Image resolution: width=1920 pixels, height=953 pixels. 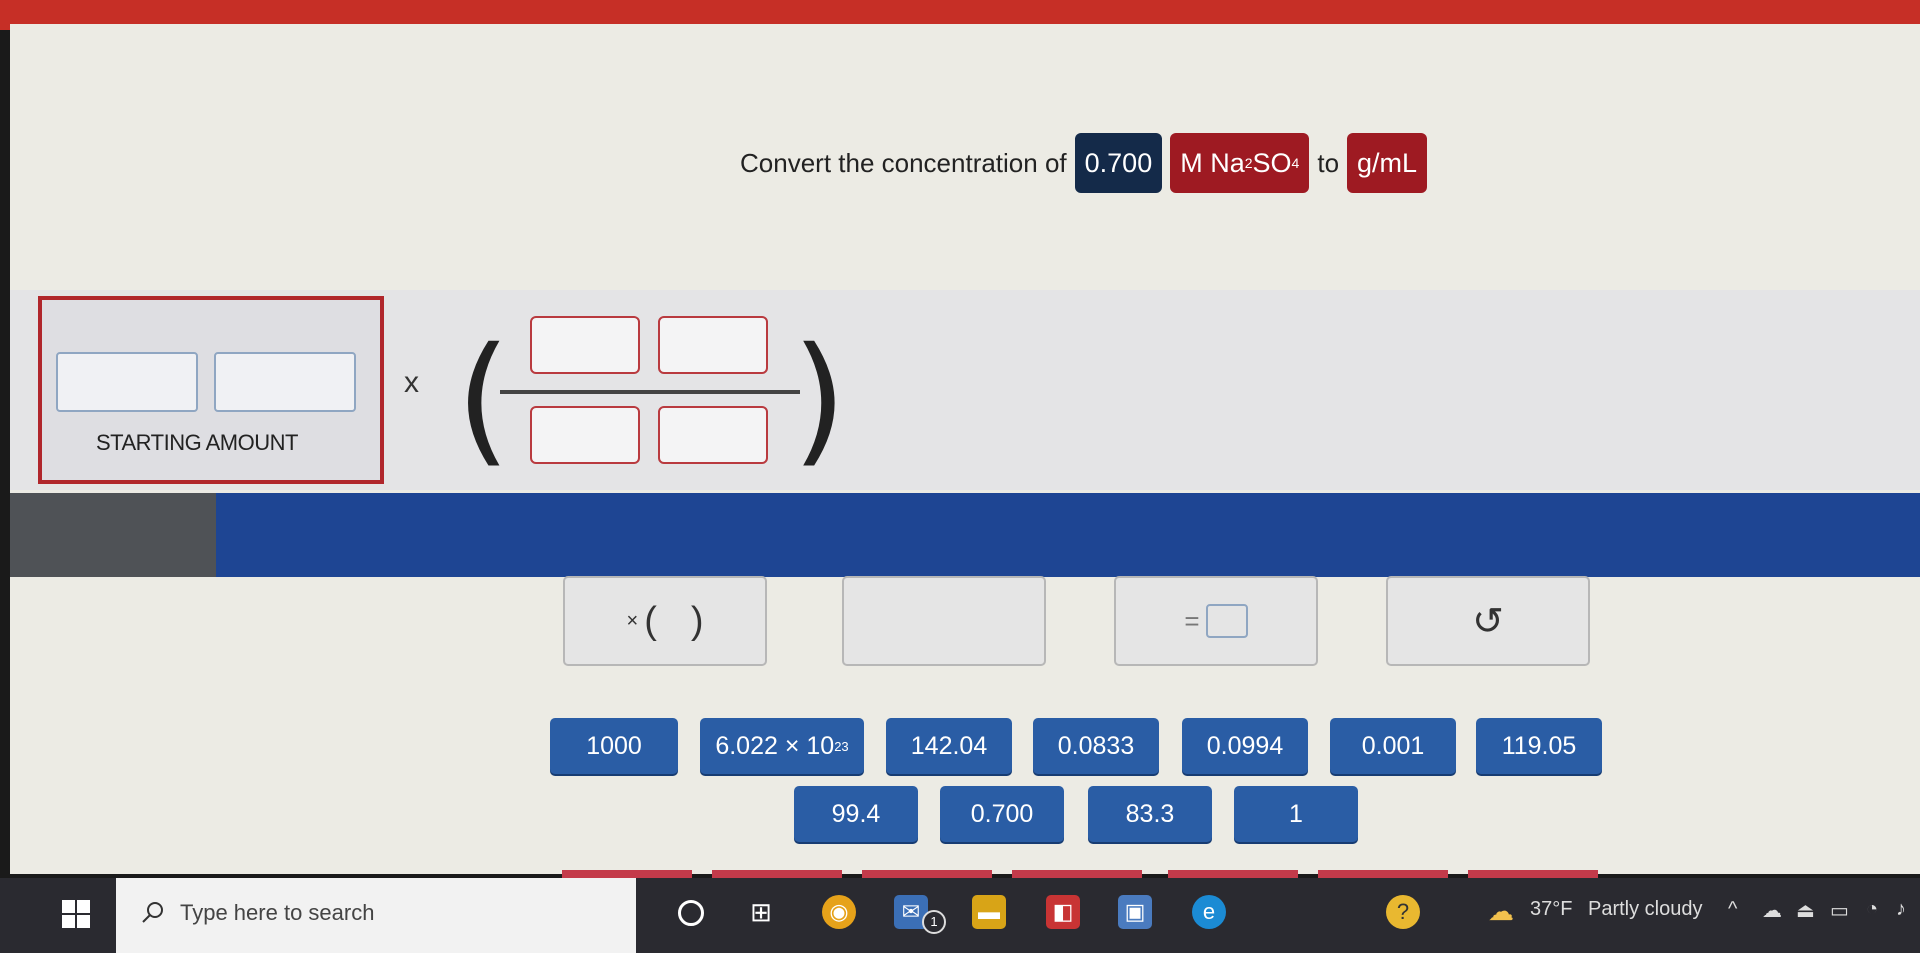 I want to click on tile-label: 0.0833, so click(x=1096, y=745).